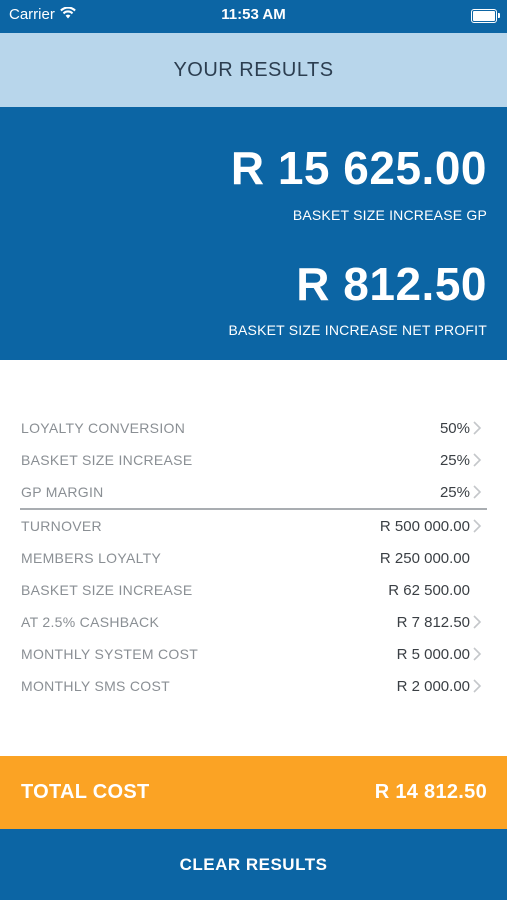  I want to click on page-title: YOUR RESULTS, so click(253, 69).